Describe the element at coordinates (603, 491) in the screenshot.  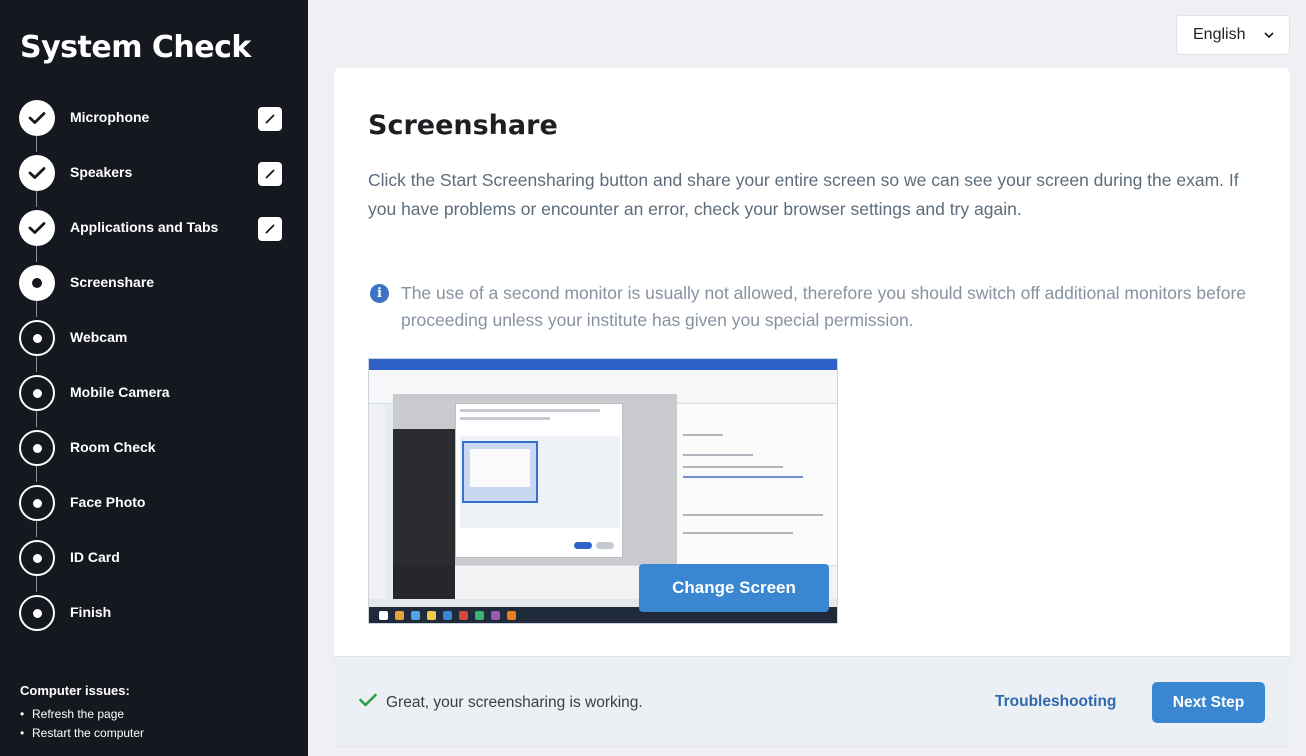
I see `screen-preview: Change Screen` at that location.